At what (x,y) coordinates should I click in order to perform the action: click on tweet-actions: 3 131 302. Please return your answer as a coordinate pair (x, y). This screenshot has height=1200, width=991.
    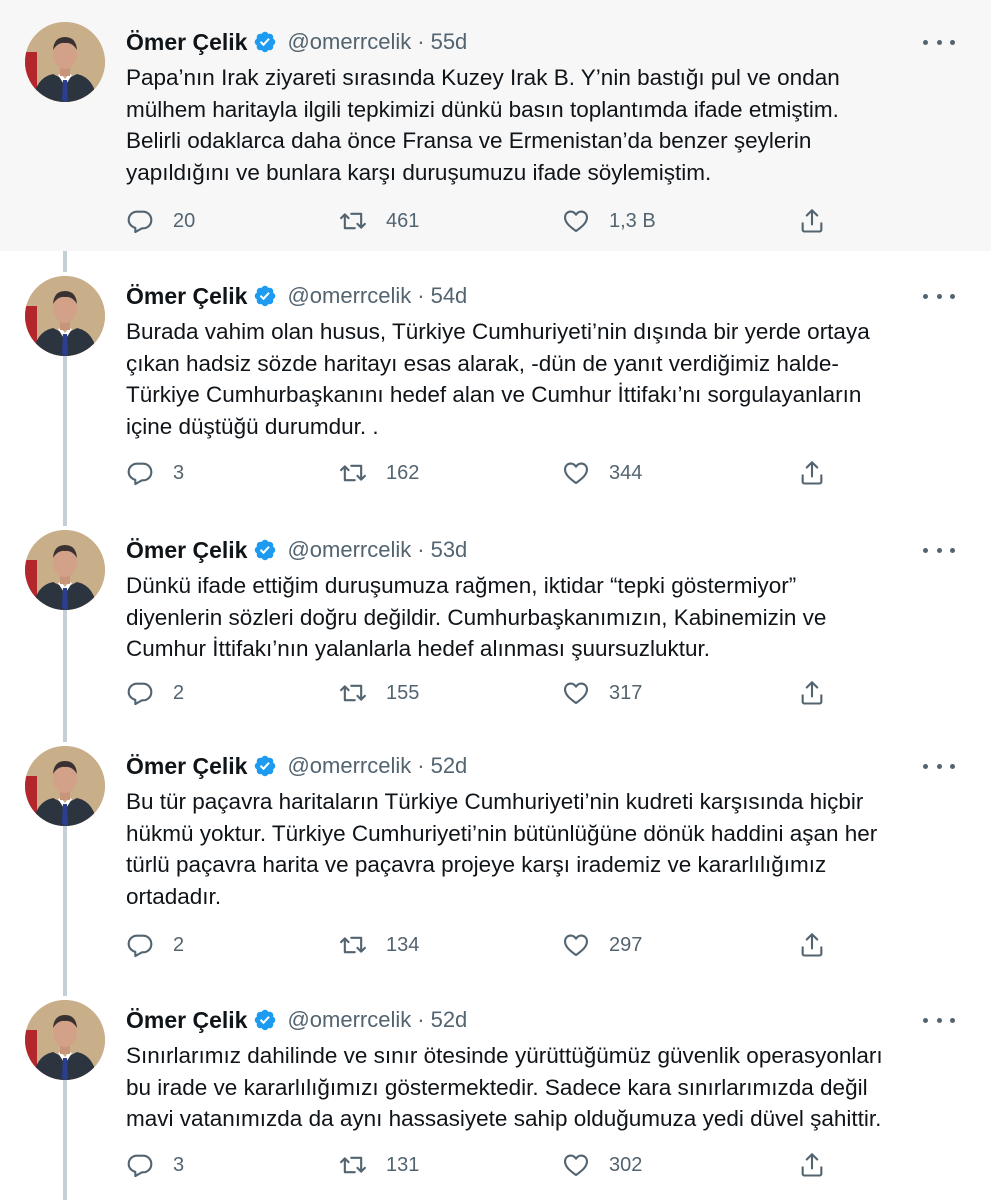
    Looking at the image, I should click on (486, 1165).